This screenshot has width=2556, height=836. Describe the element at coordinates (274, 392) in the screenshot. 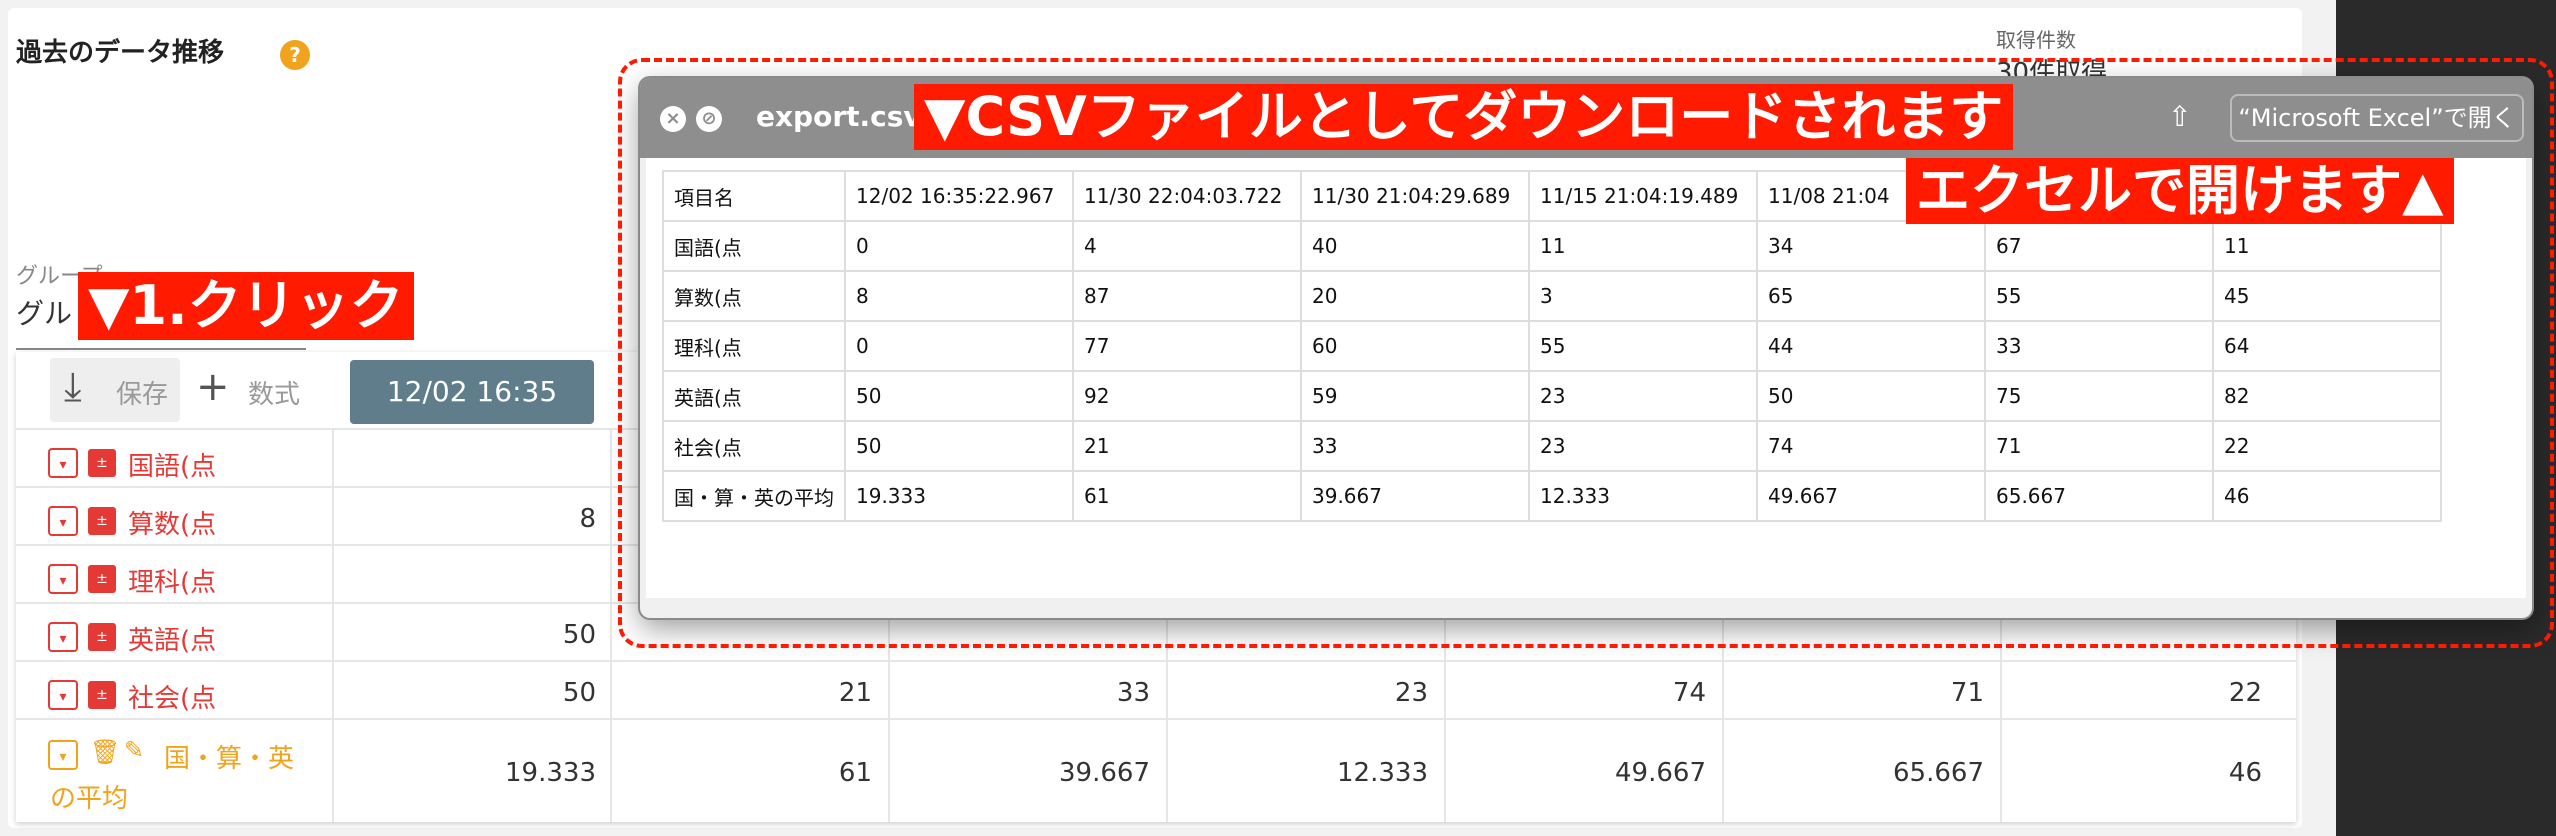

I see `formula-button: 数式` at that location.